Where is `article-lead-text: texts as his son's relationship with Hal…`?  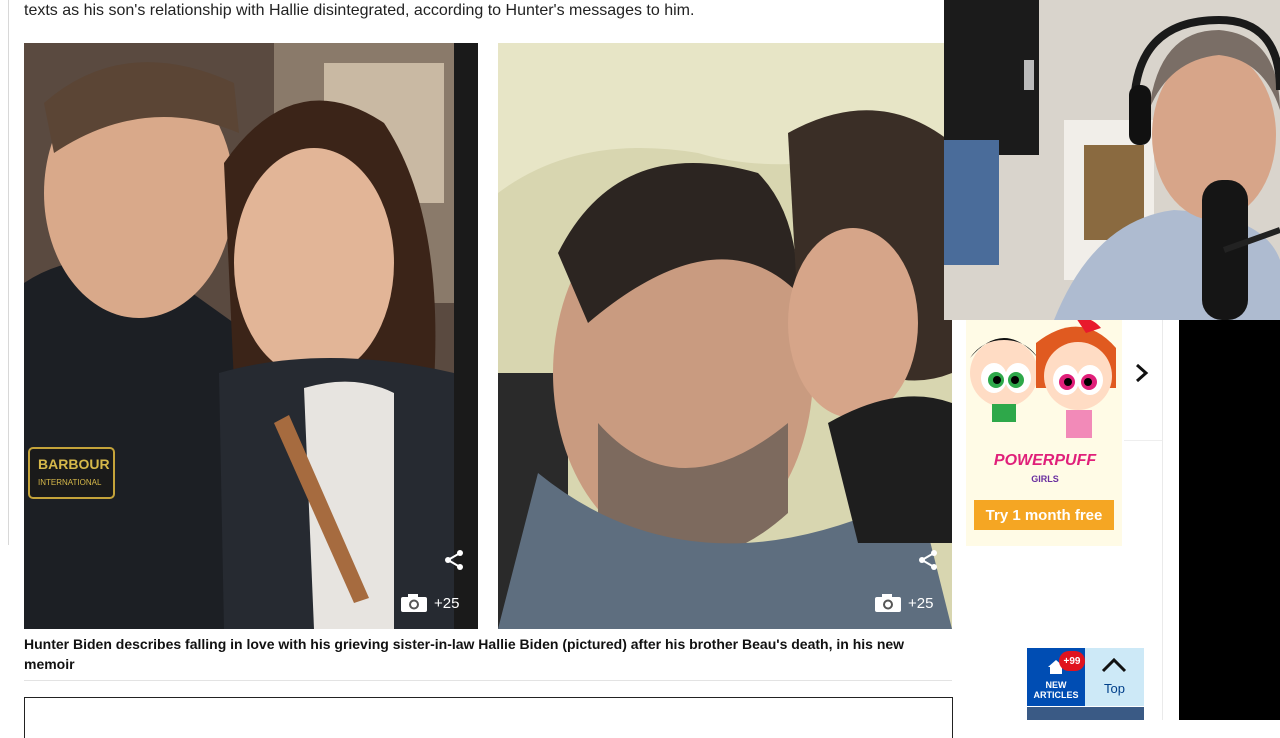 article-lead-text: texts as his son's relationship with Hal… is located at coordinates (359, 10).